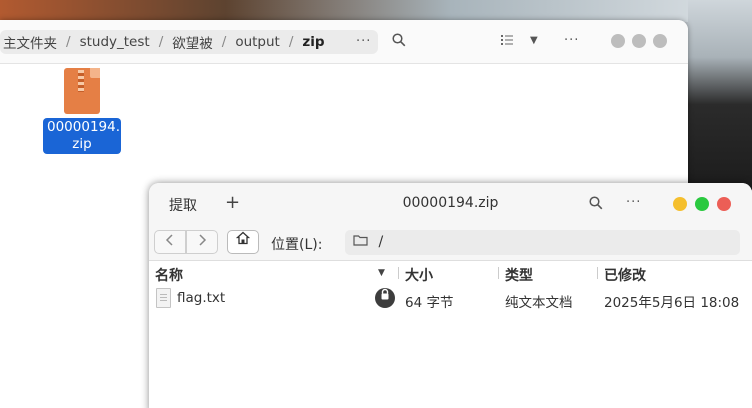 This screenshot has width=752, height=408. I want to click on column-type: 类型, so click(519, 275).